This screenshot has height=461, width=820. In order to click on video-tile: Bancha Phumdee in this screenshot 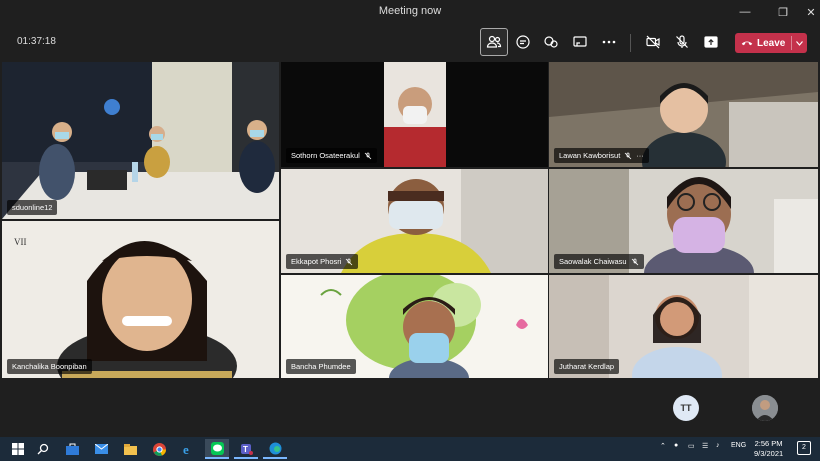, I will do `click(414, 326)`.